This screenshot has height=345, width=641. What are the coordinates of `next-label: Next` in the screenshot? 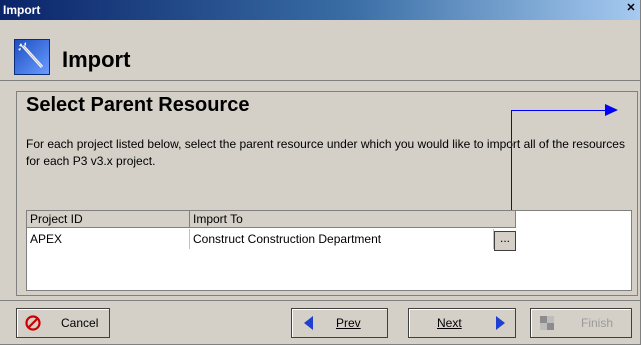 It's located at (449, 323).